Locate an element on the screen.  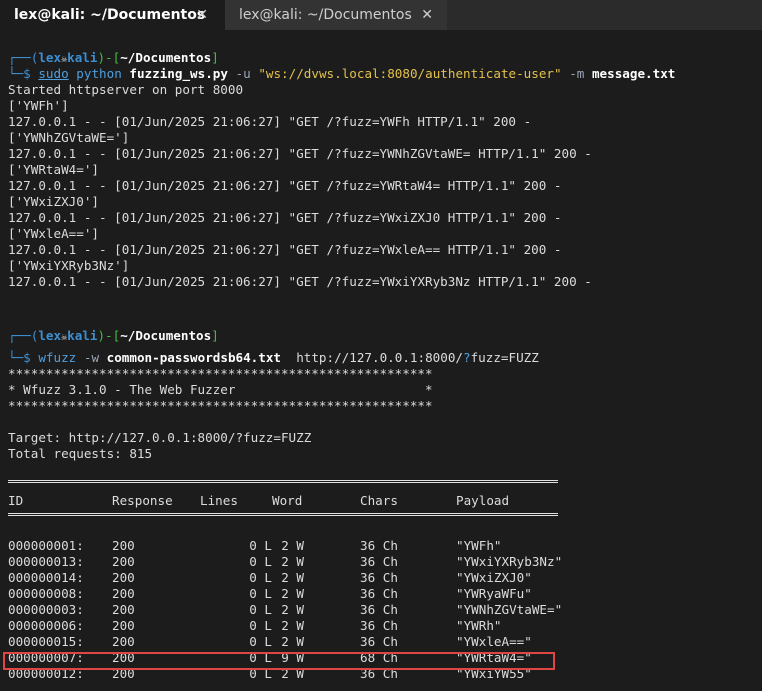
cell-id: 000000001: is located at coordinates (46, 545).